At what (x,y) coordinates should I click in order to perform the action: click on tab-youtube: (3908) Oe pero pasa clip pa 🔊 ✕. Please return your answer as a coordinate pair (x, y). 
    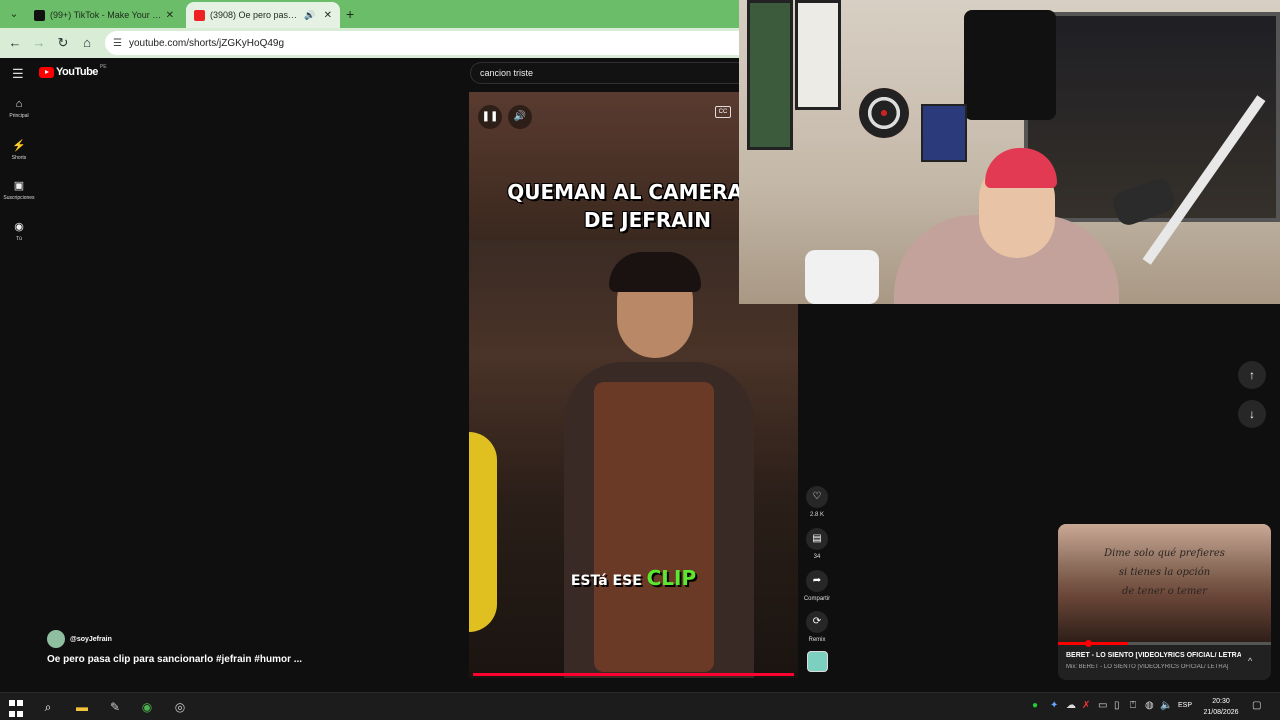
    Looking at the image, I should click on (263, 15).